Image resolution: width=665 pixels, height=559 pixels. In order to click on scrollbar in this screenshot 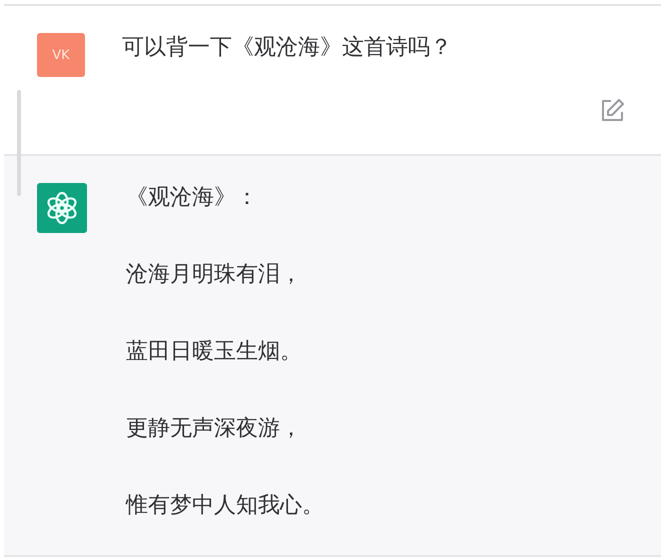, I will do `click(19, 143)`.